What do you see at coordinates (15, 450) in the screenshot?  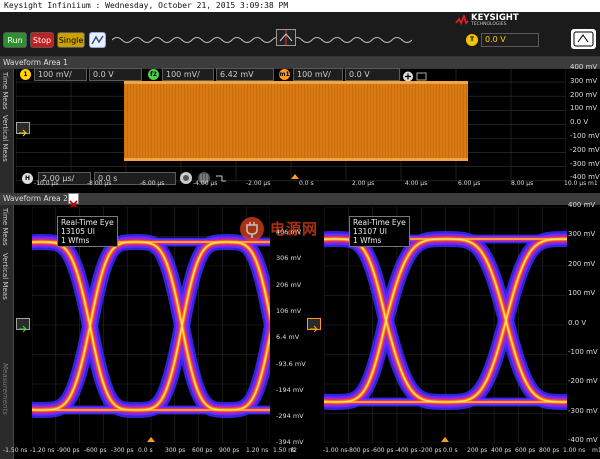 I see `area2-left-x-tick: -1.50 ns` at bounding box center [15, 450].